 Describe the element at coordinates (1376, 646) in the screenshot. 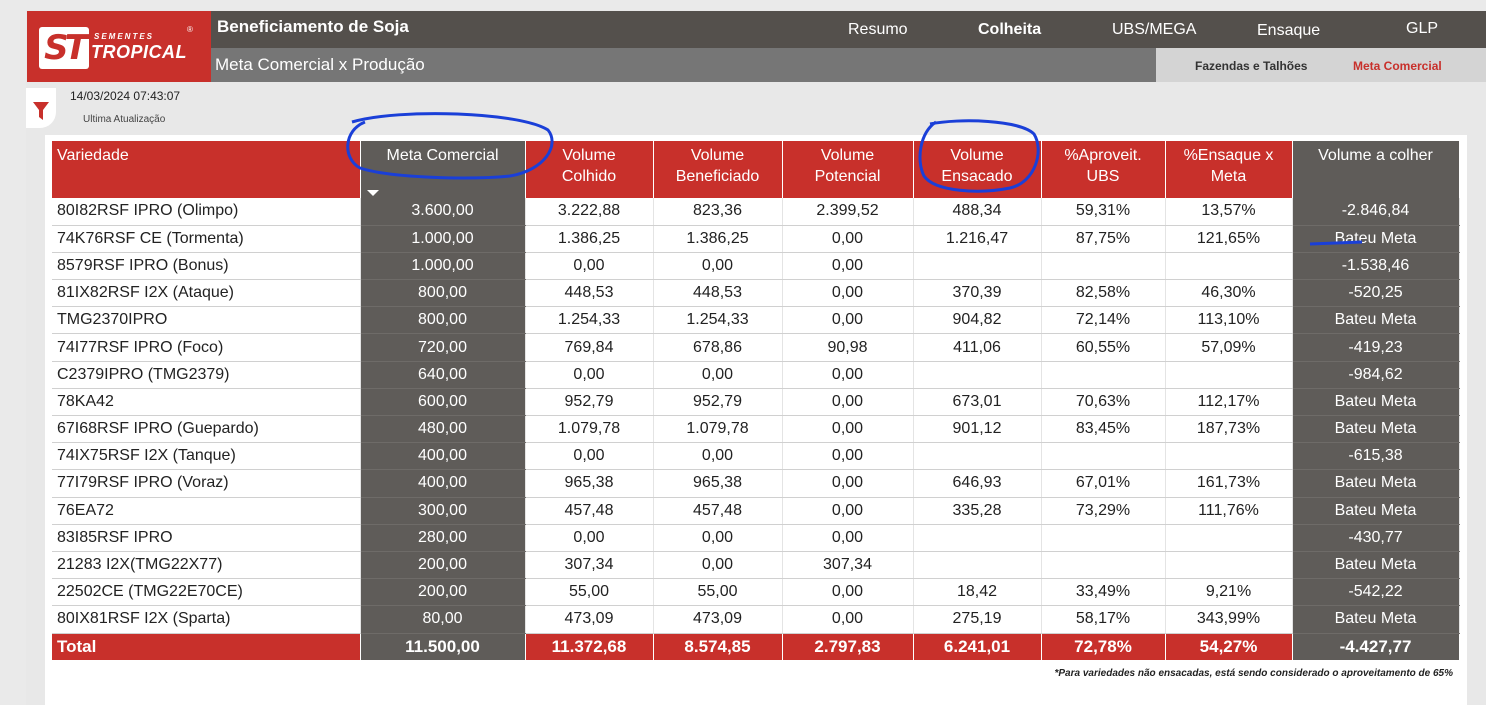

I see `total-cell: -4.427,77` at that location.